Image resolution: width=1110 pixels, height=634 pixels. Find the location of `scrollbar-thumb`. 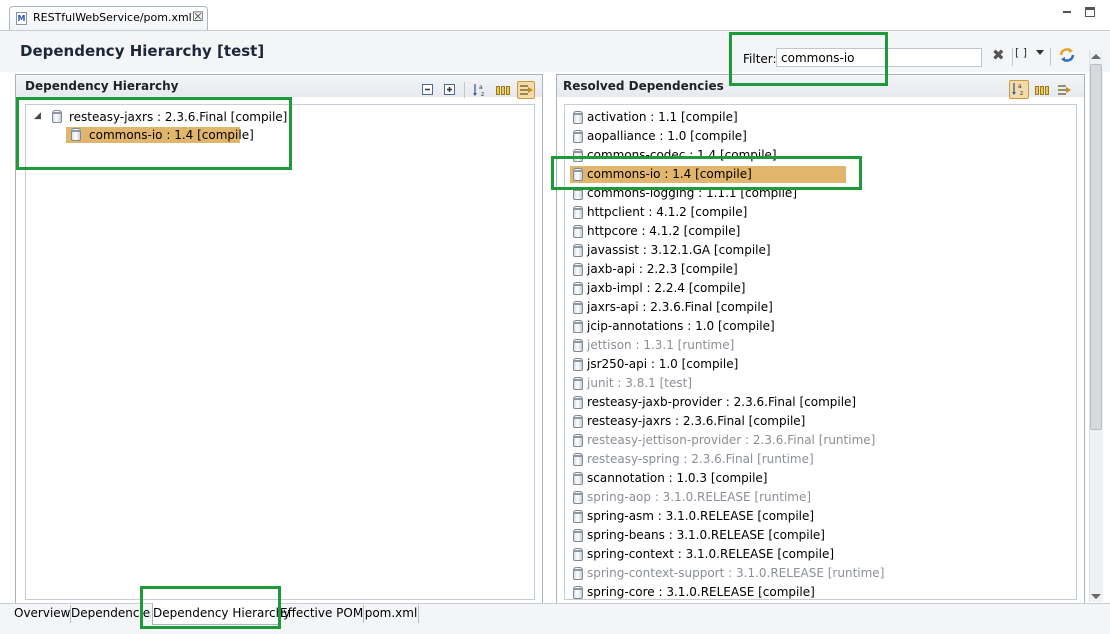

scrollbar-thumb is located at coordinates (1096, 247).